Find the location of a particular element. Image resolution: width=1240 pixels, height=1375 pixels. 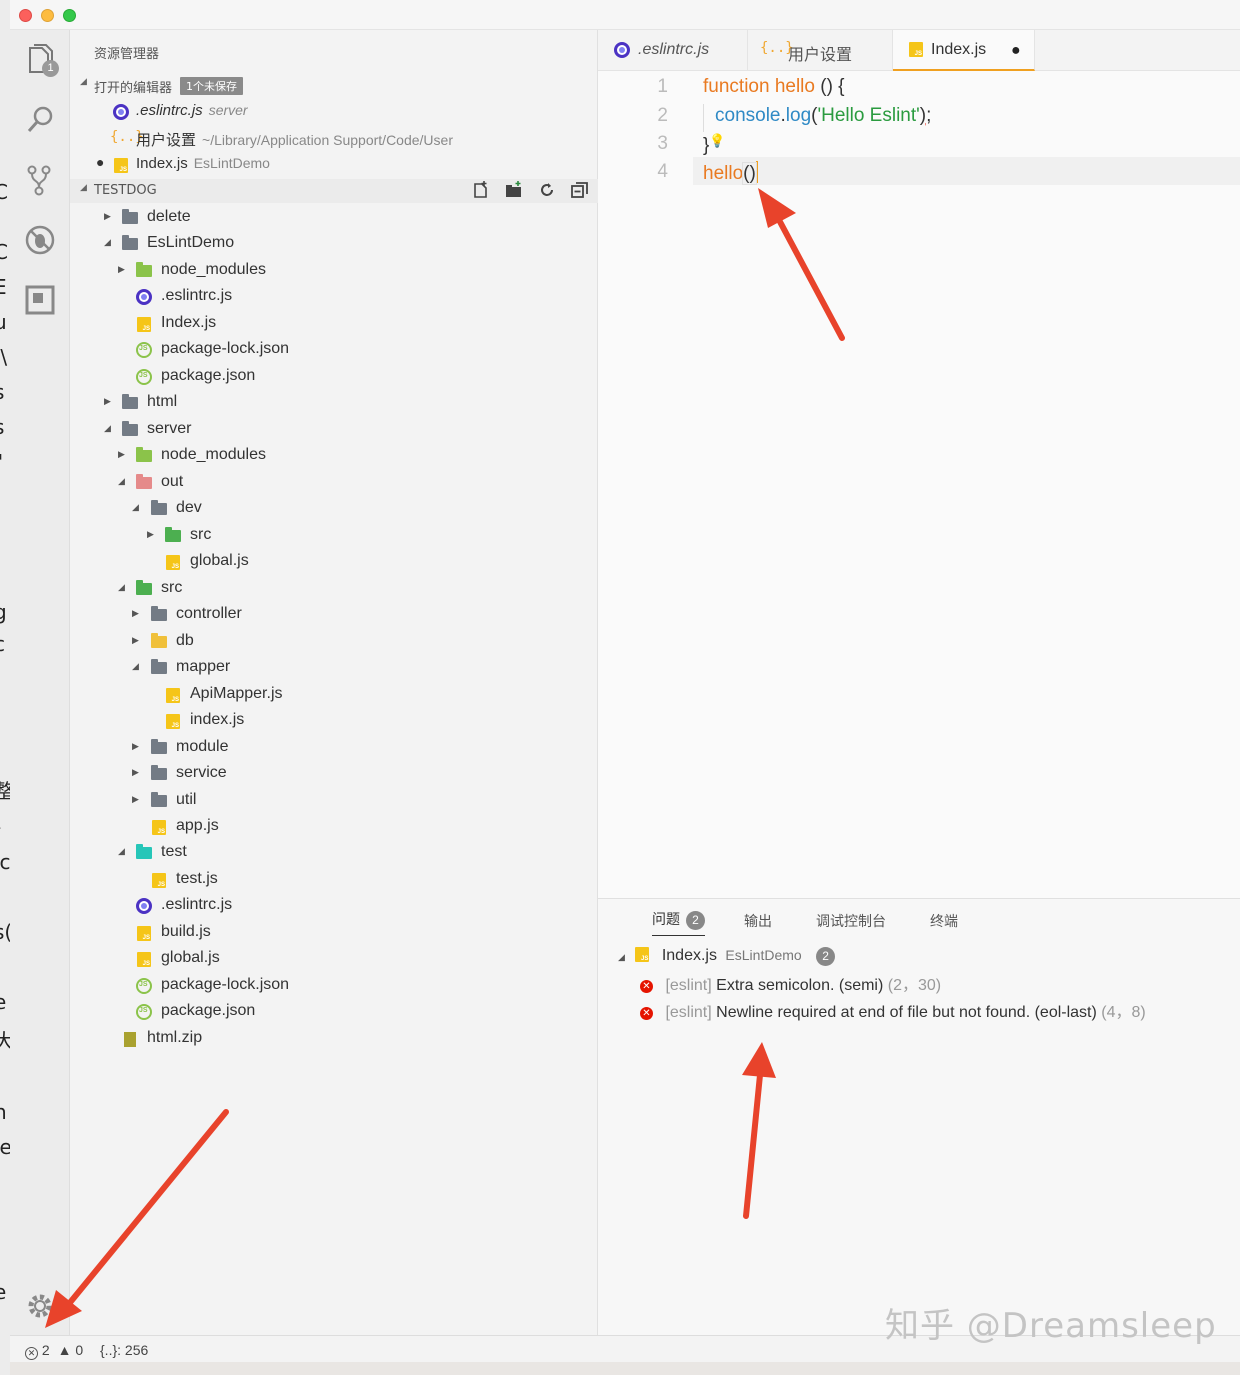

tab-user-settings: {..} 用户设置 is located at coordinates (820, 50).